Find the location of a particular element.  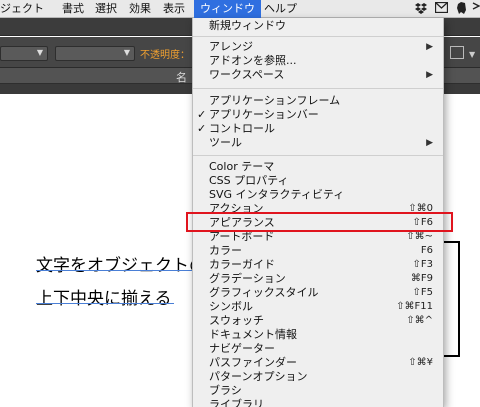

menu-item-libraries: ライブラリ is located at coordinates (318, 402).